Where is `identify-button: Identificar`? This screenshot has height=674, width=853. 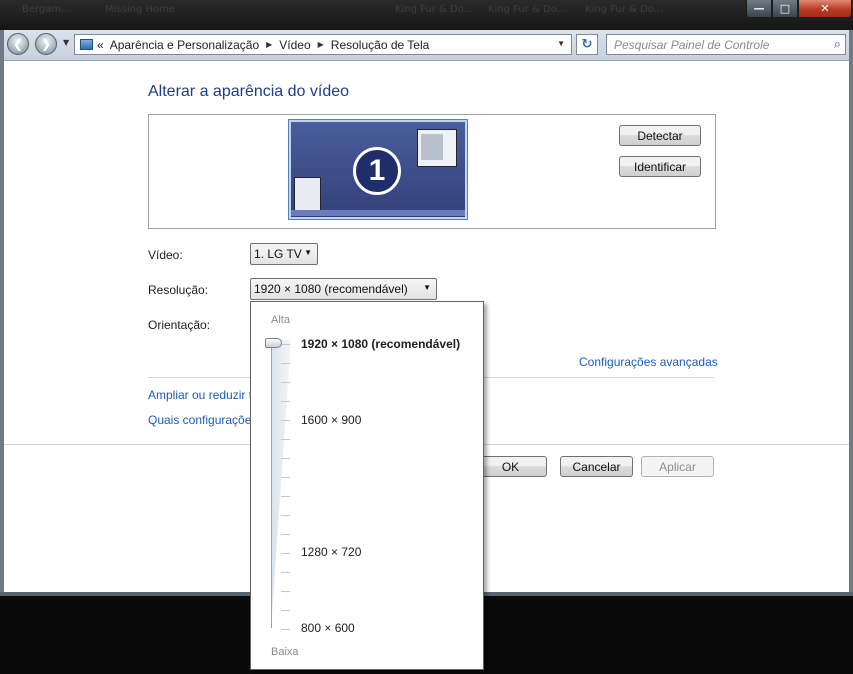 identify-button: Identificar is located at coordinates (660, 166).